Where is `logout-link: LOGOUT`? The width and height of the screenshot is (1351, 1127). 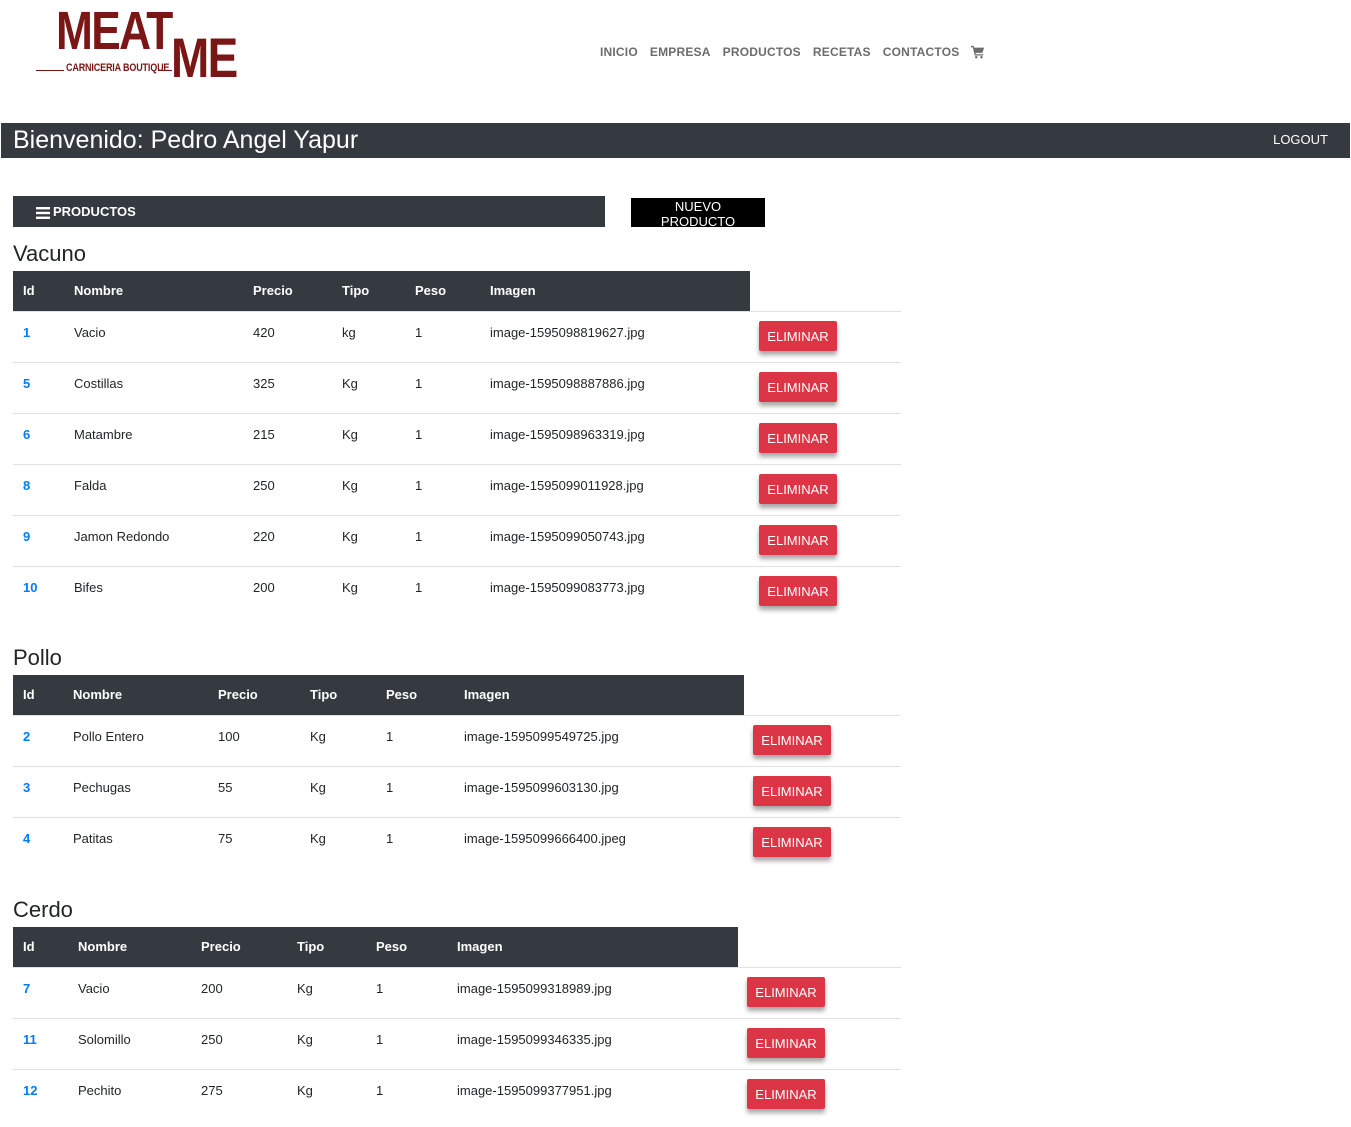 logout-link: LOGOUT is located at coordinates (1300, 139).